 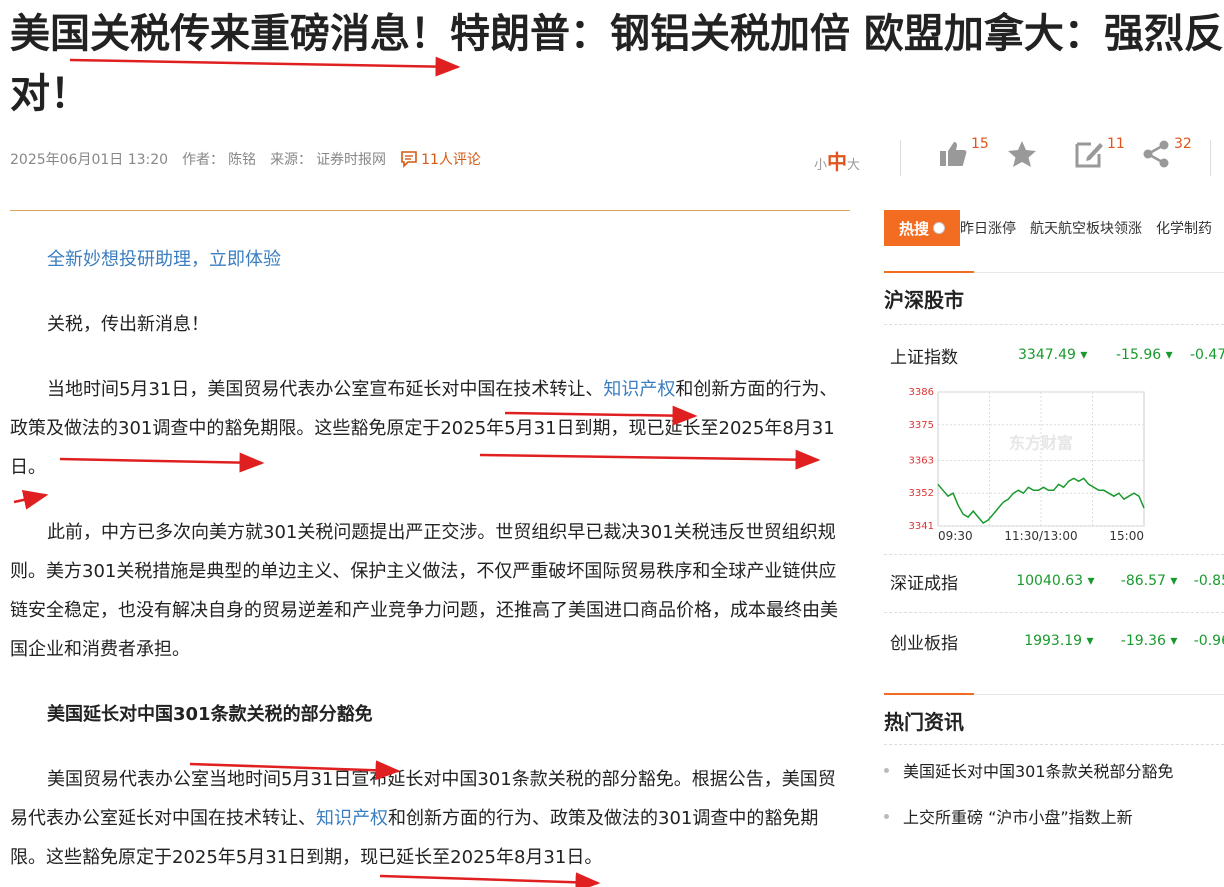 What do you see at coordinates (1054, 272) in the screenshot?
I see `market-section-line` at bounding box center [1054, 272].